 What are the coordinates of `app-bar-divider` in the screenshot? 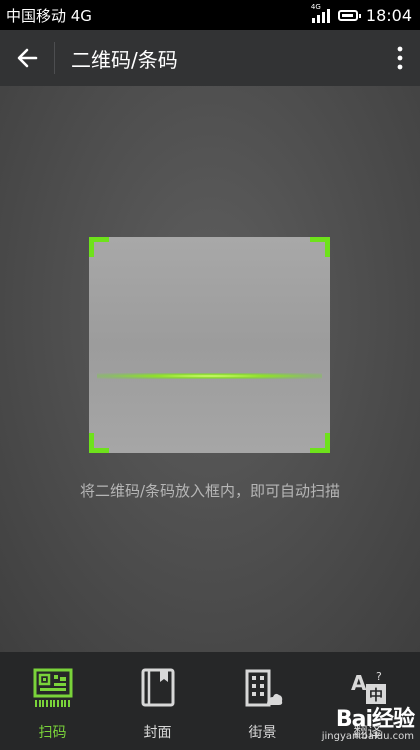 It's located at (54, 58).